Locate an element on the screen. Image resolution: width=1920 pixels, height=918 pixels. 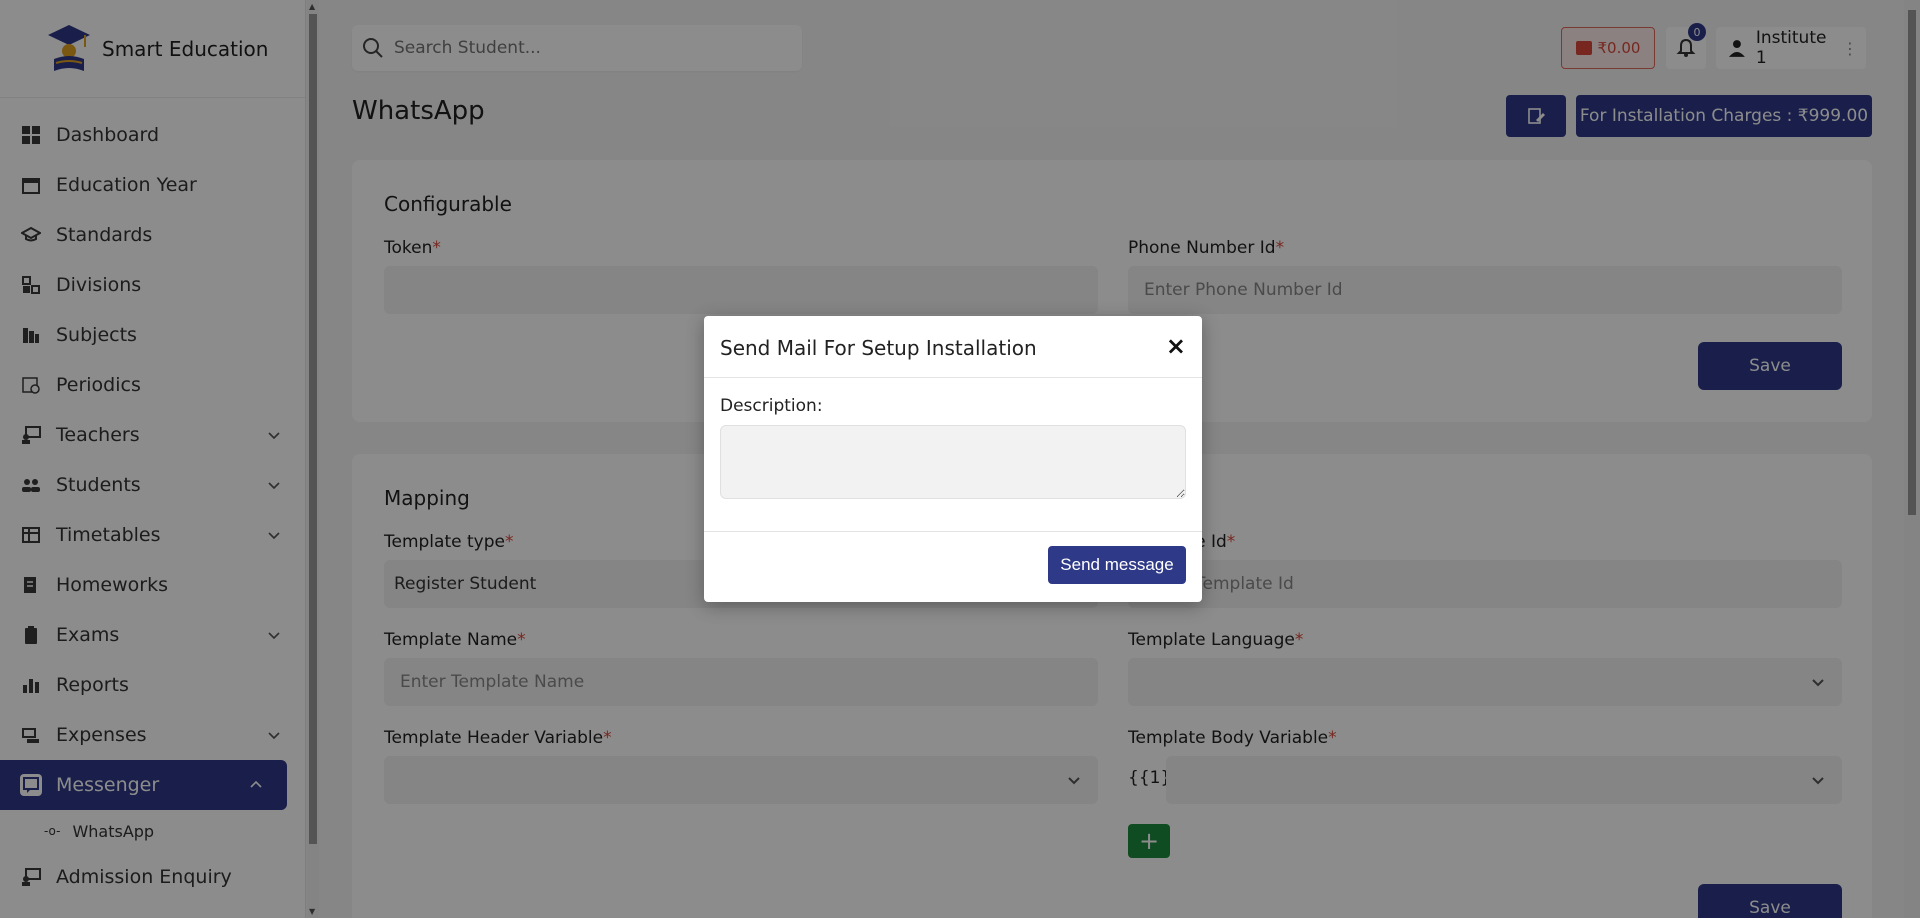
modal-header: Send Mail For Setup Installation × is located at coordinates (953, 347).